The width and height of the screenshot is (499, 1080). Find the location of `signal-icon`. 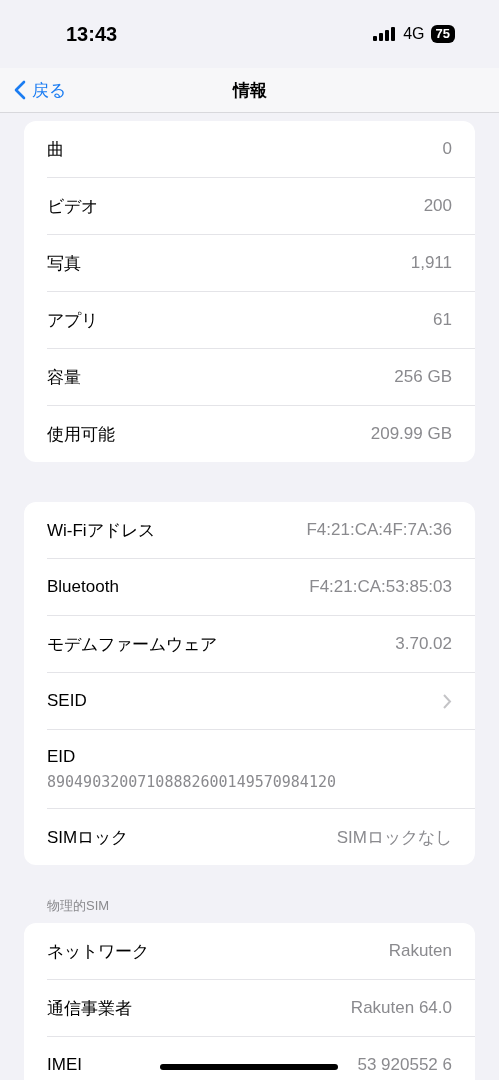

signal-icon is located at coordinates (385, 34).